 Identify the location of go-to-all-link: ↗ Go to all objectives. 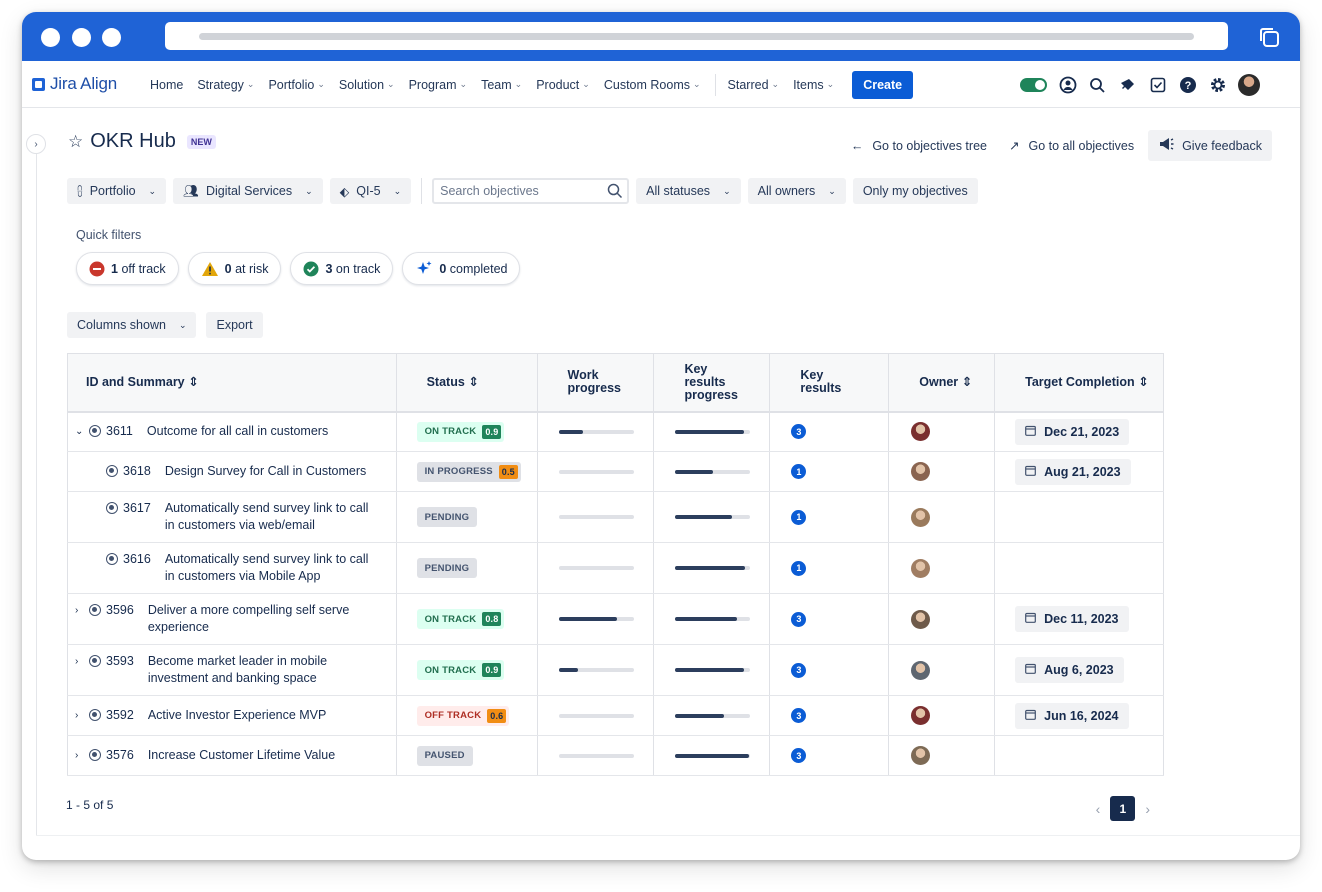
(1071, 146).